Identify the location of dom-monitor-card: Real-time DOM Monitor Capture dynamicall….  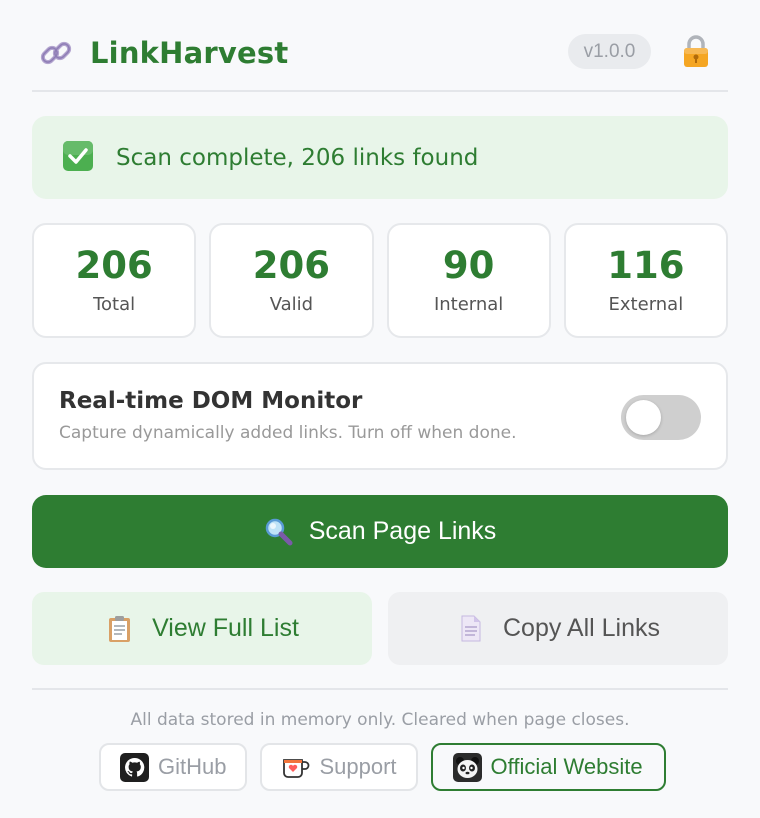
(380, 416).